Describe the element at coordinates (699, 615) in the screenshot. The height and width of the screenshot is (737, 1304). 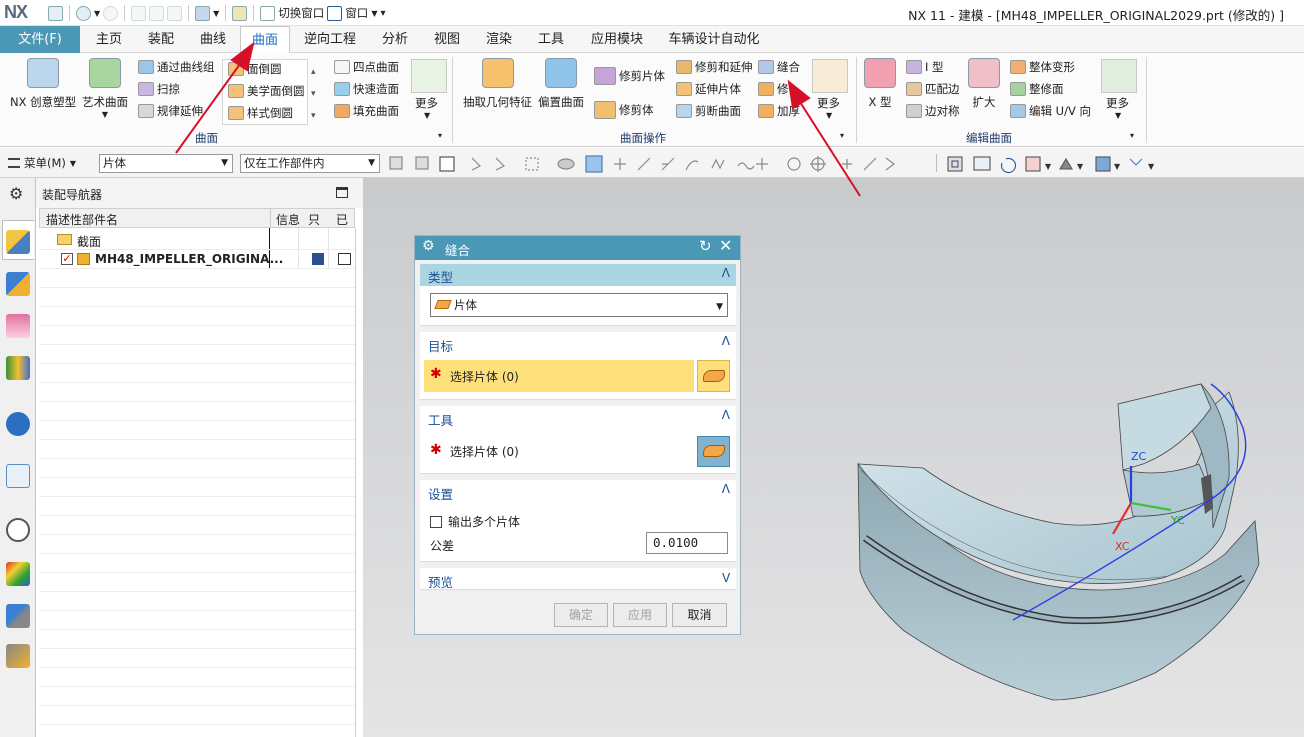
I see `cancel-button: 取消` at that location.